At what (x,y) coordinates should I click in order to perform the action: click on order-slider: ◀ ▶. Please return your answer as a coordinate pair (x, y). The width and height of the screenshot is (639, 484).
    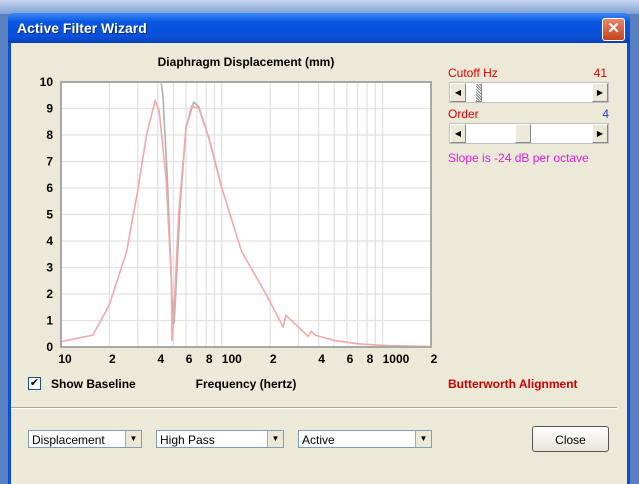
    Looking at the image, I should click on (529, 133).